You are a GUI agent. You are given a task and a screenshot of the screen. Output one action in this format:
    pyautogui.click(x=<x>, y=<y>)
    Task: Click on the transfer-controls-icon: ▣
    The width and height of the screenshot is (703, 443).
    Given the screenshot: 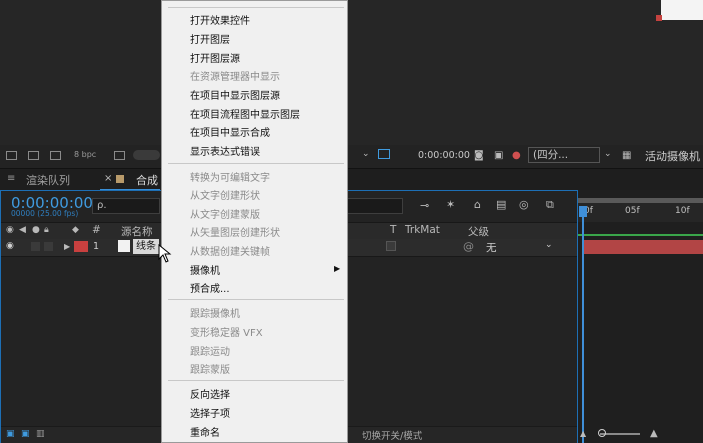 What is the action you would take?
    pyautogui.click(x=25, y=434)
    